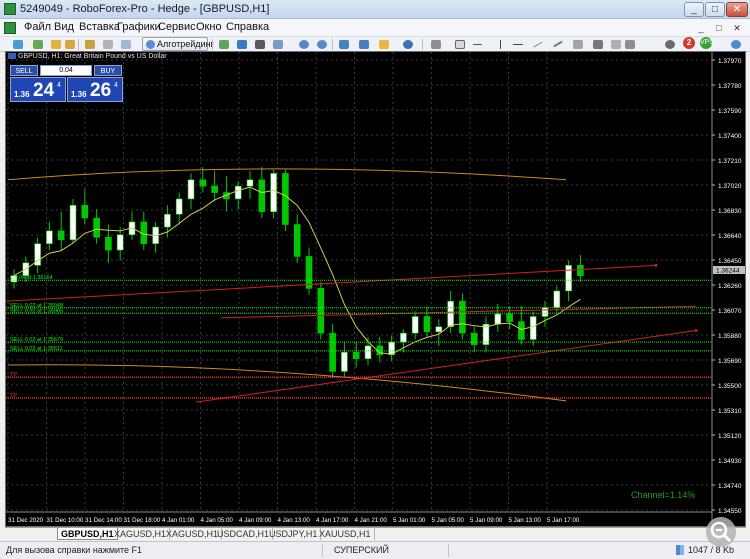  Describe the element at coordinates (730, 386) in the screenshot. I see `price-tick-label: 1.35500` at that location.